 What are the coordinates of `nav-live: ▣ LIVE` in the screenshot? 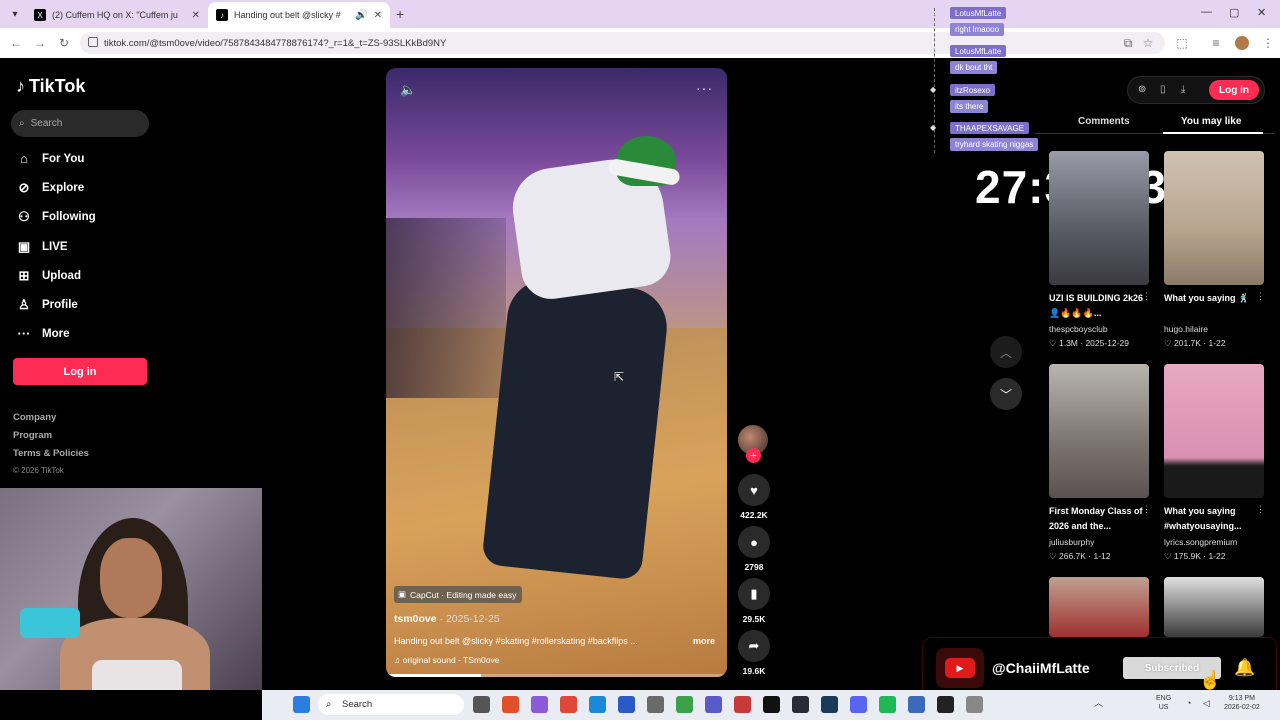 It's located at (42, 247).